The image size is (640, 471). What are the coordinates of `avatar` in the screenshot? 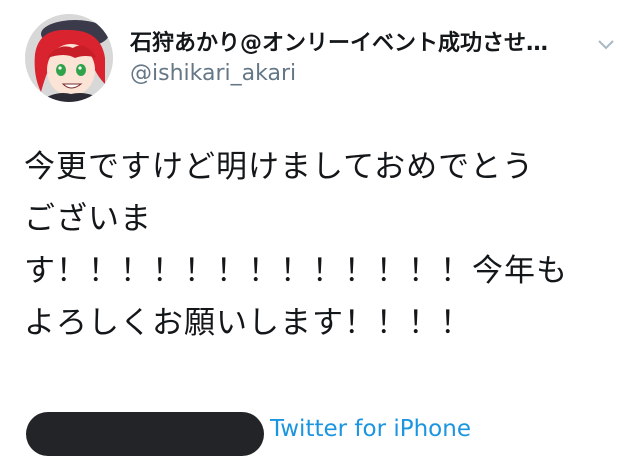 It's located at (69, 58).